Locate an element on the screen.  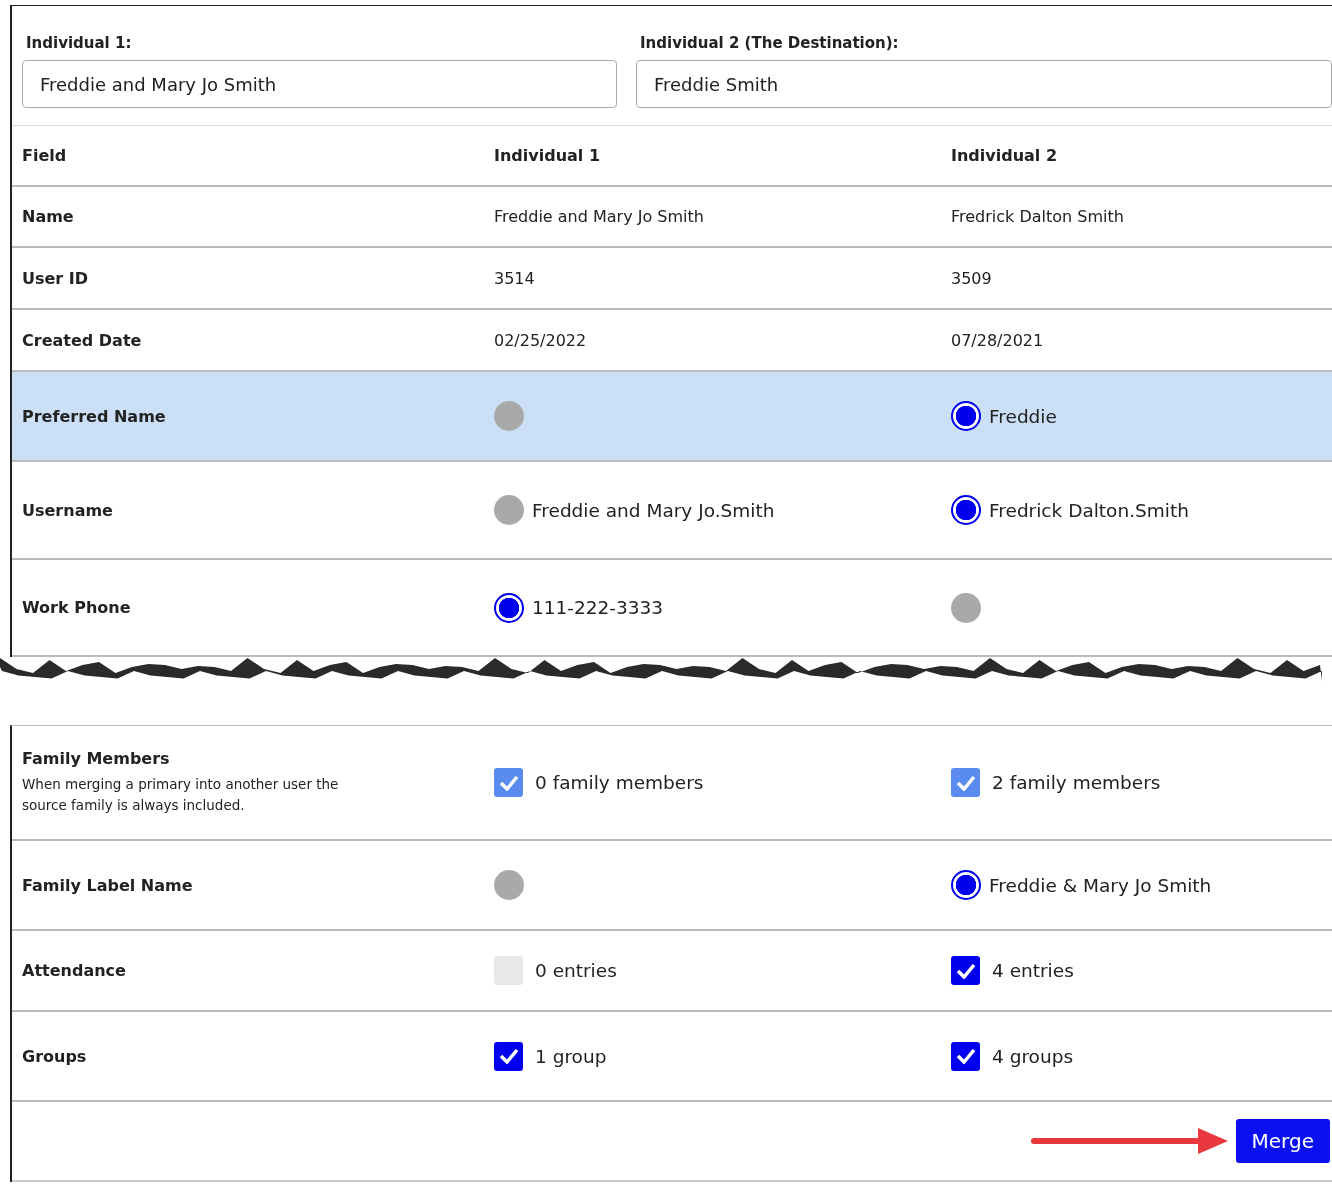
person-field: Freddie Smith is located at coordinates (984, 84).